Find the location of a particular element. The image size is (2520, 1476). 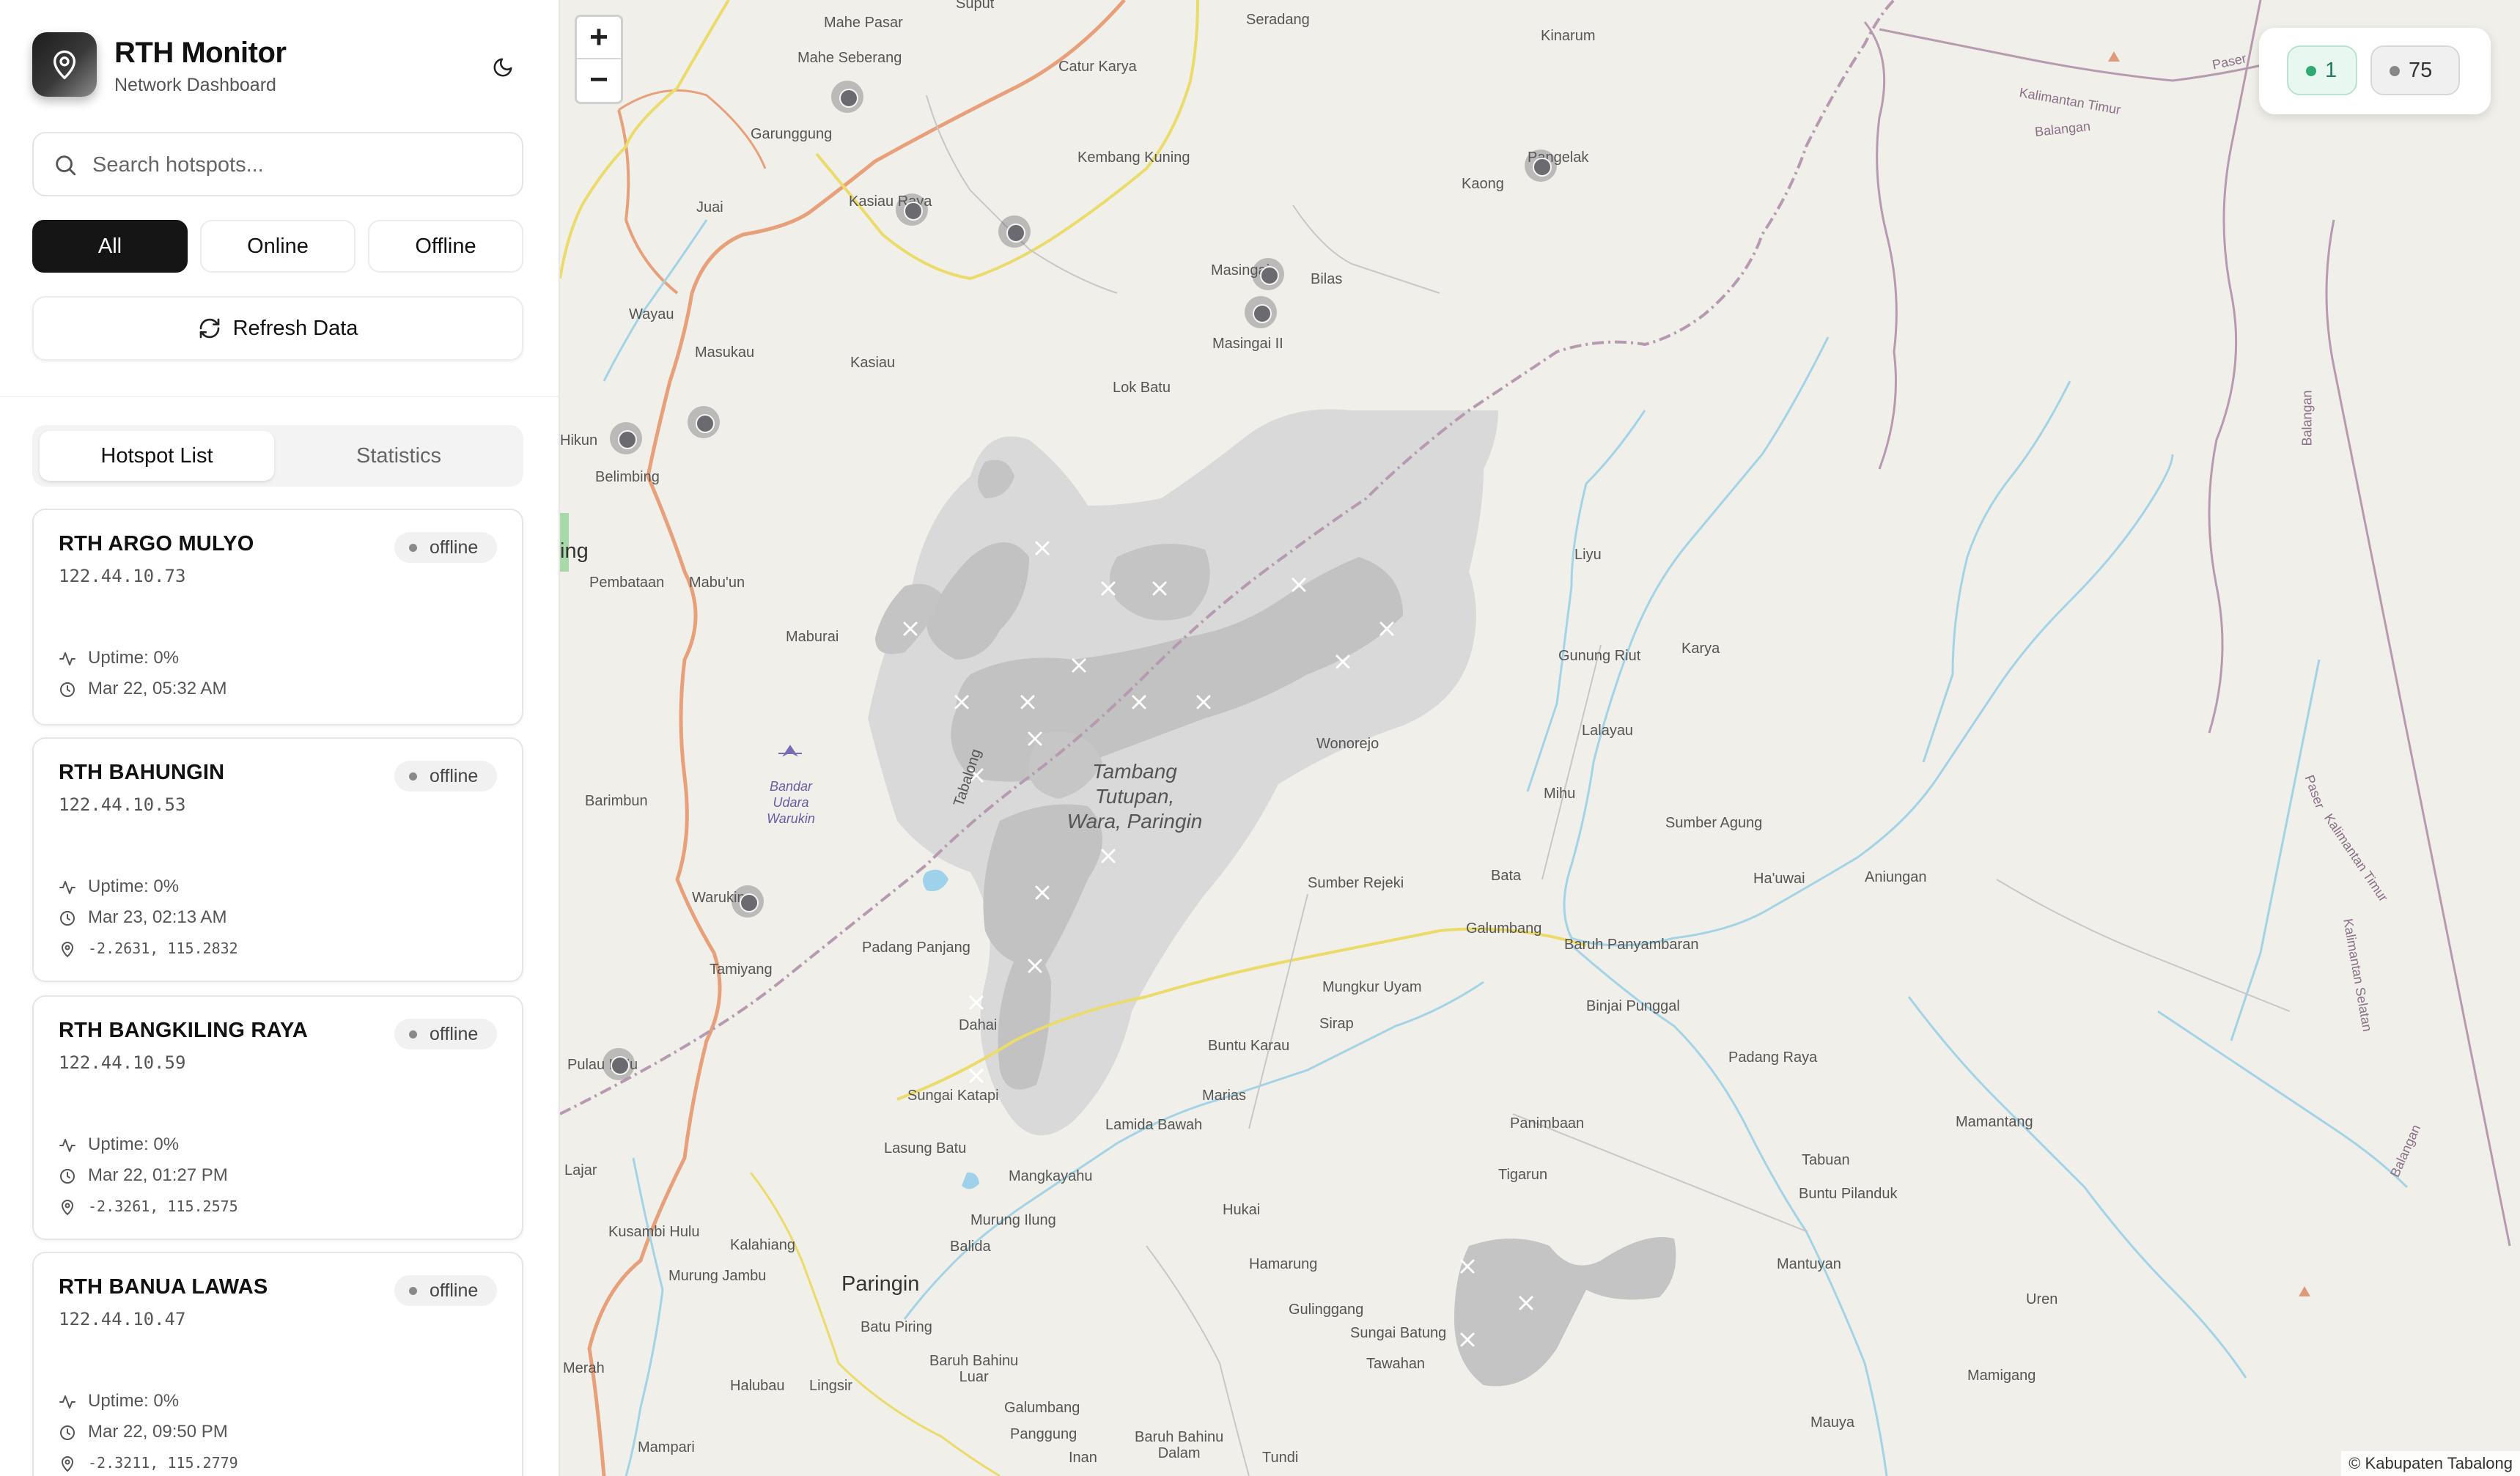

tab-statistics: Statistics is located at coordinates (399, 456).